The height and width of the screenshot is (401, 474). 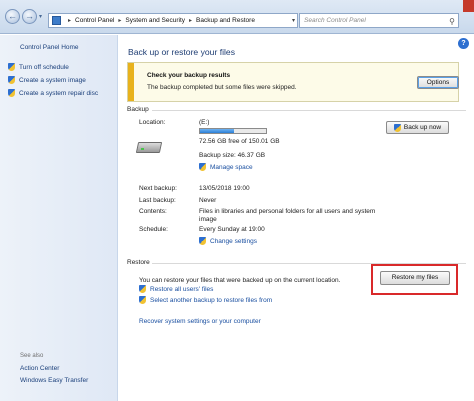 I want to click on recent-pages-dropdown: ▾, so click(x=40, y=16).